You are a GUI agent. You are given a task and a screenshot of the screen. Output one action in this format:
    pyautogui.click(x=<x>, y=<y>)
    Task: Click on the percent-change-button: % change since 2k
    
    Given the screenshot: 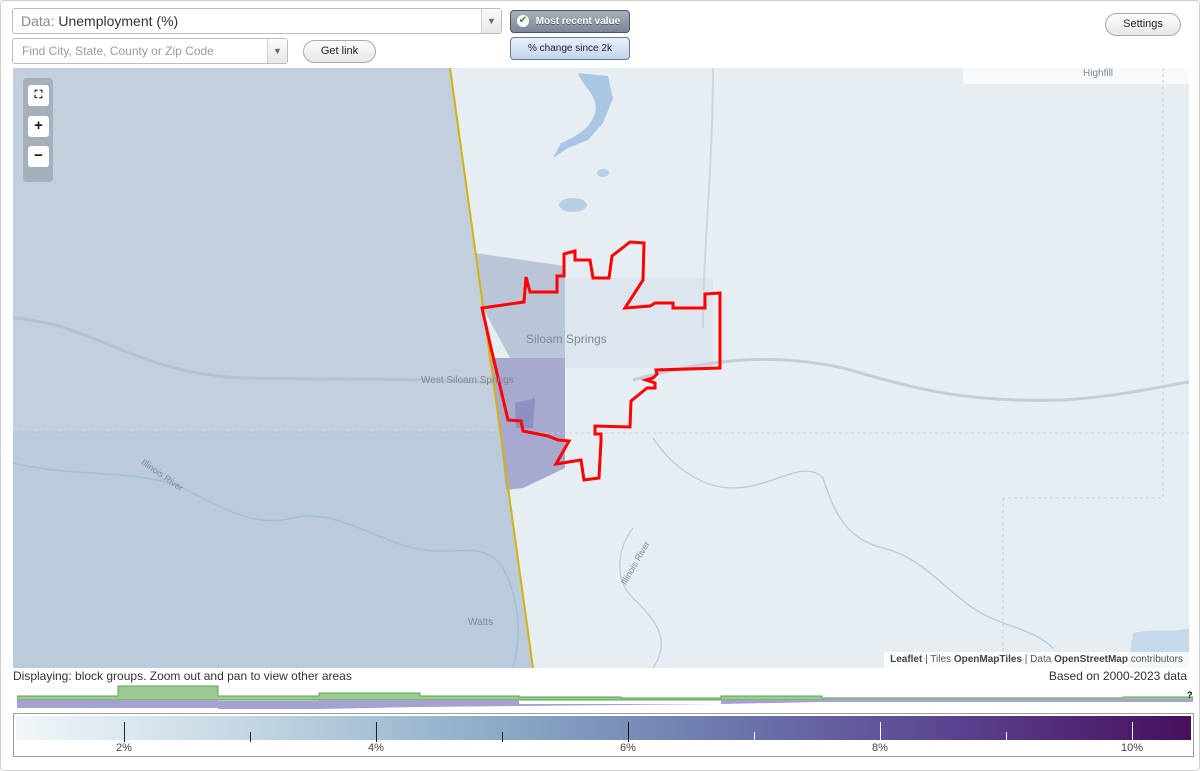 What is the action you would take?
    pyautogui.click(x=570, y=48)
    